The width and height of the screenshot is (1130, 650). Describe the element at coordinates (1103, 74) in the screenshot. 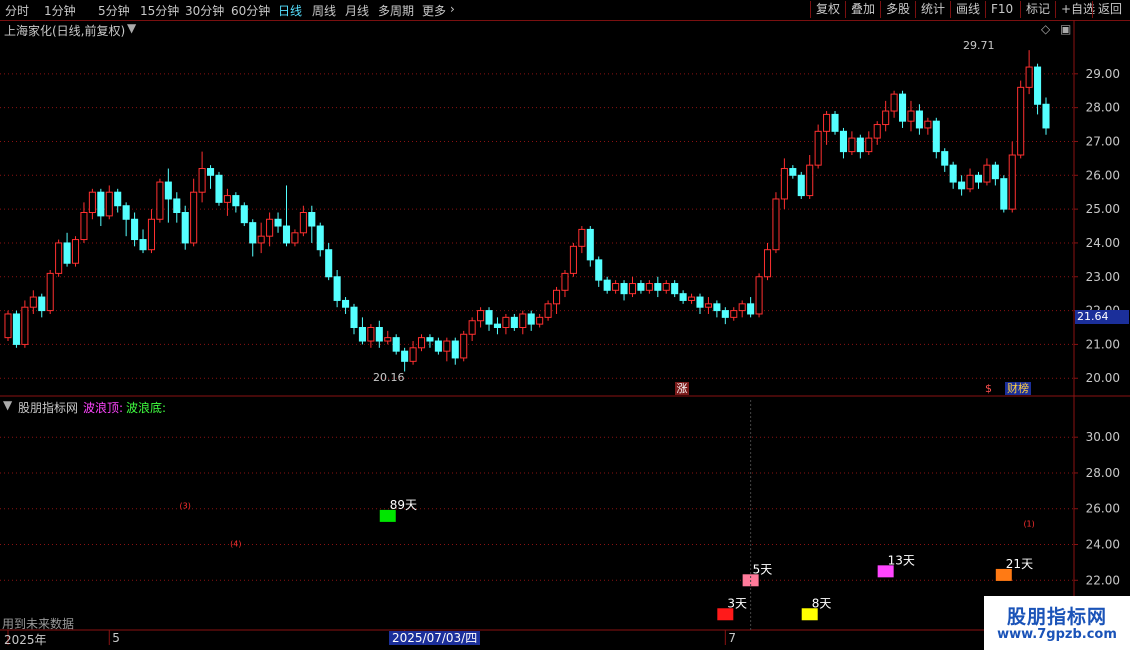

I see `main-tick-label: 29.00` at that location.